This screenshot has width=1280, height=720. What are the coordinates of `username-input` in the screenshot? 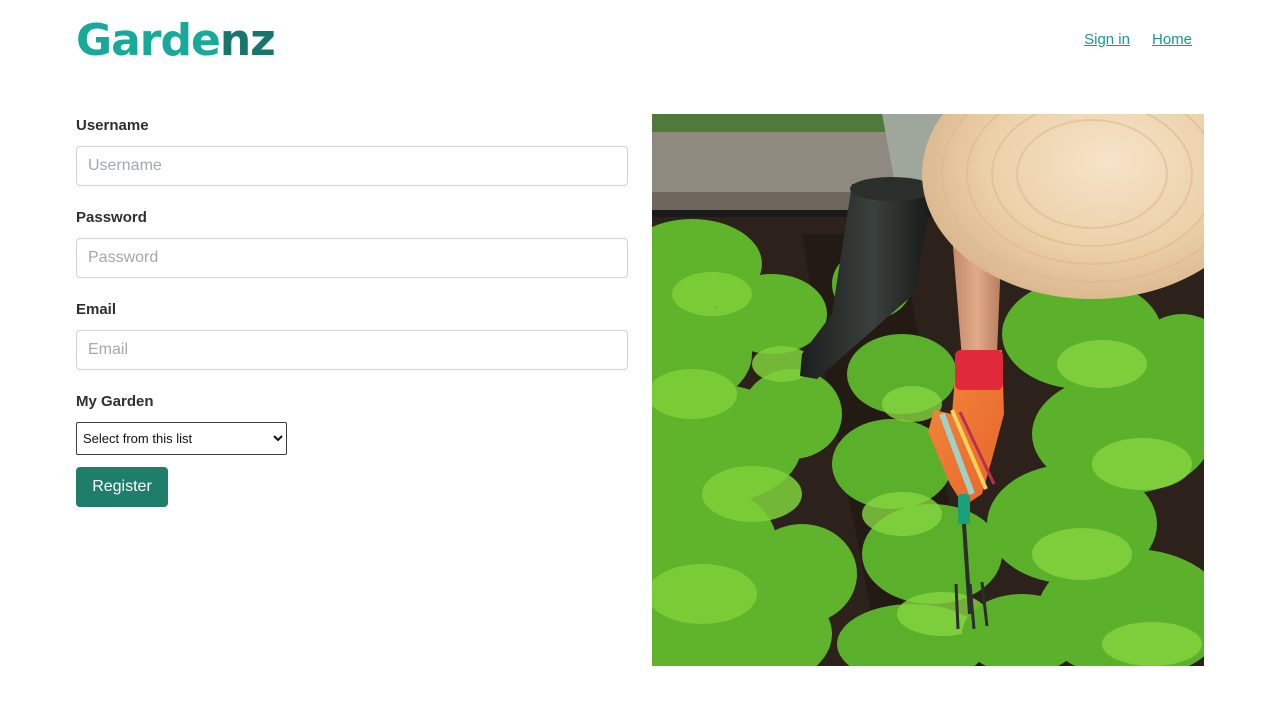 It's located at (352, 166).